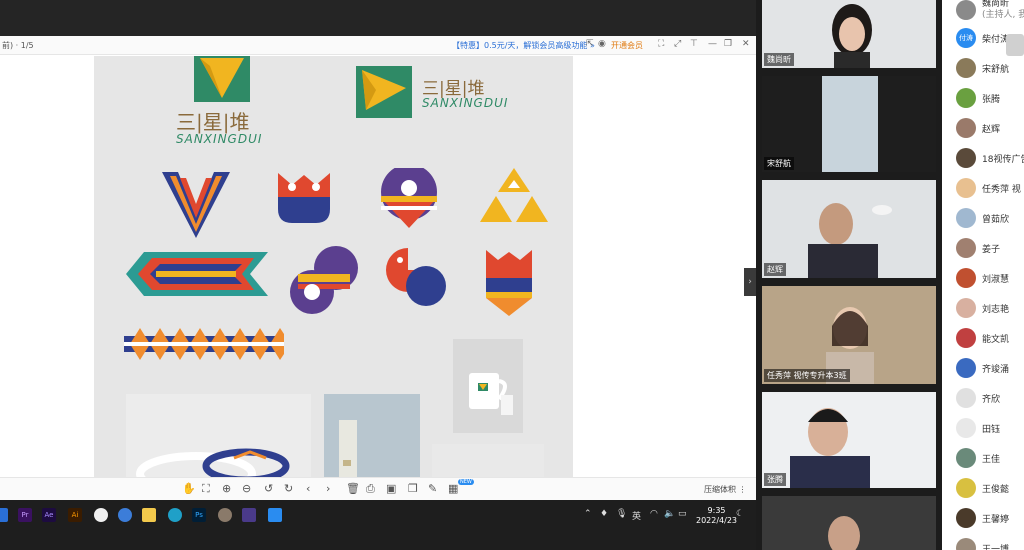 This screenshot has width=1024, height=550. Describe the element at coordinates (677, 44) in the screenshot. I see `fullscreen-icon: ⤢` at that location.